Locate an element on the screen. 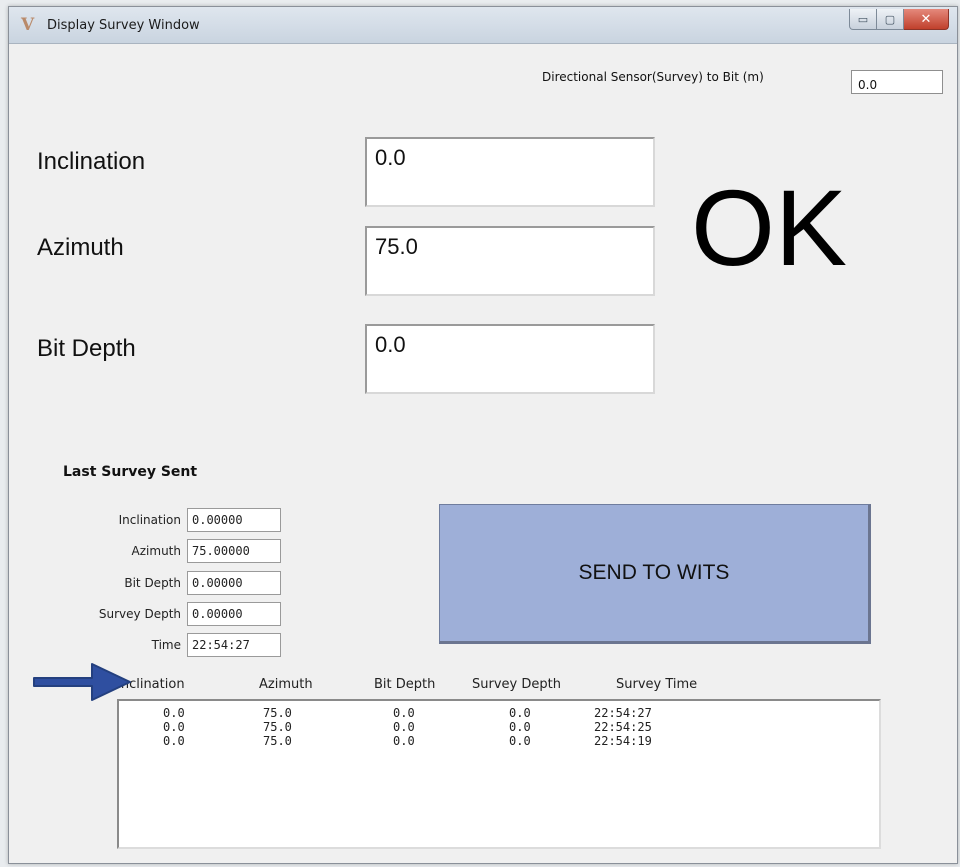 The width and height of the screenshot is (960, 867). last-survey-title: Last Survey Sent is located at coordinates (130, 472).